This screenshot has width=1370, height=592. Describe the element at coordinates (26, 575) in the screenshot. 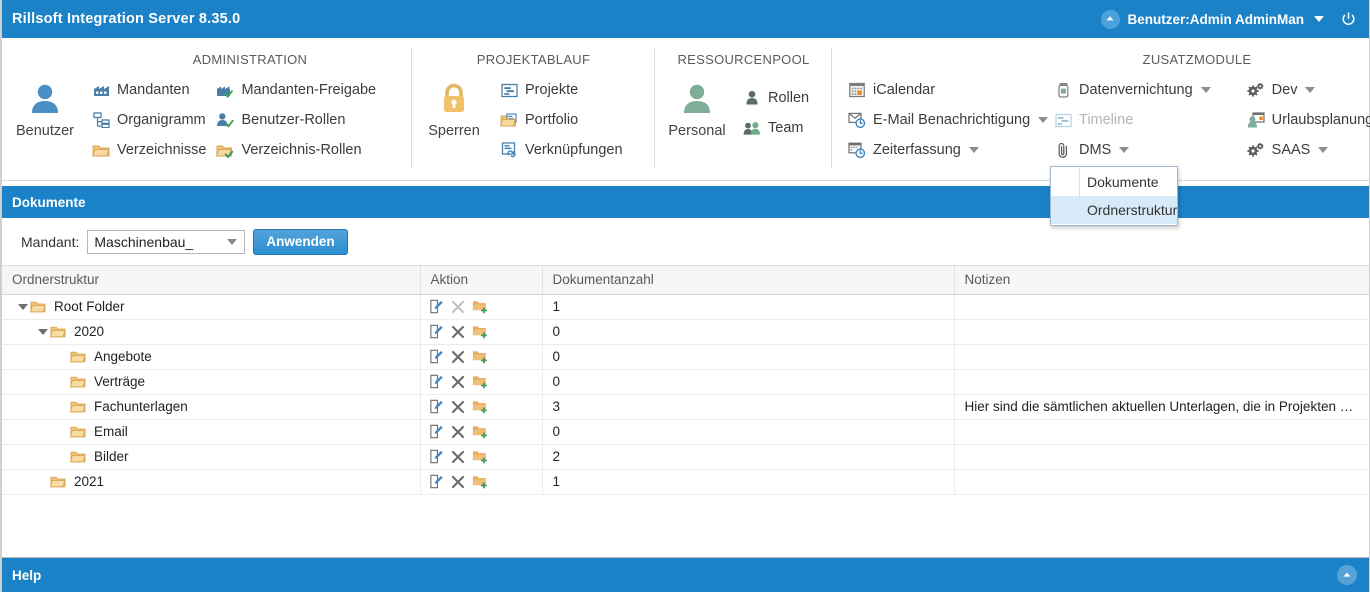

I see `help-link: Help` at that location.